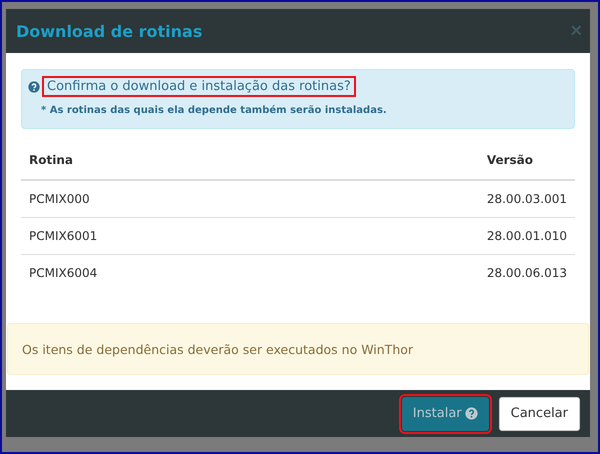  What do you see at coordinates (199, 86) in the screenshot?
I see `question-text: Confirma o download e instalação das rotinas?` at bounding box center [199, 86].